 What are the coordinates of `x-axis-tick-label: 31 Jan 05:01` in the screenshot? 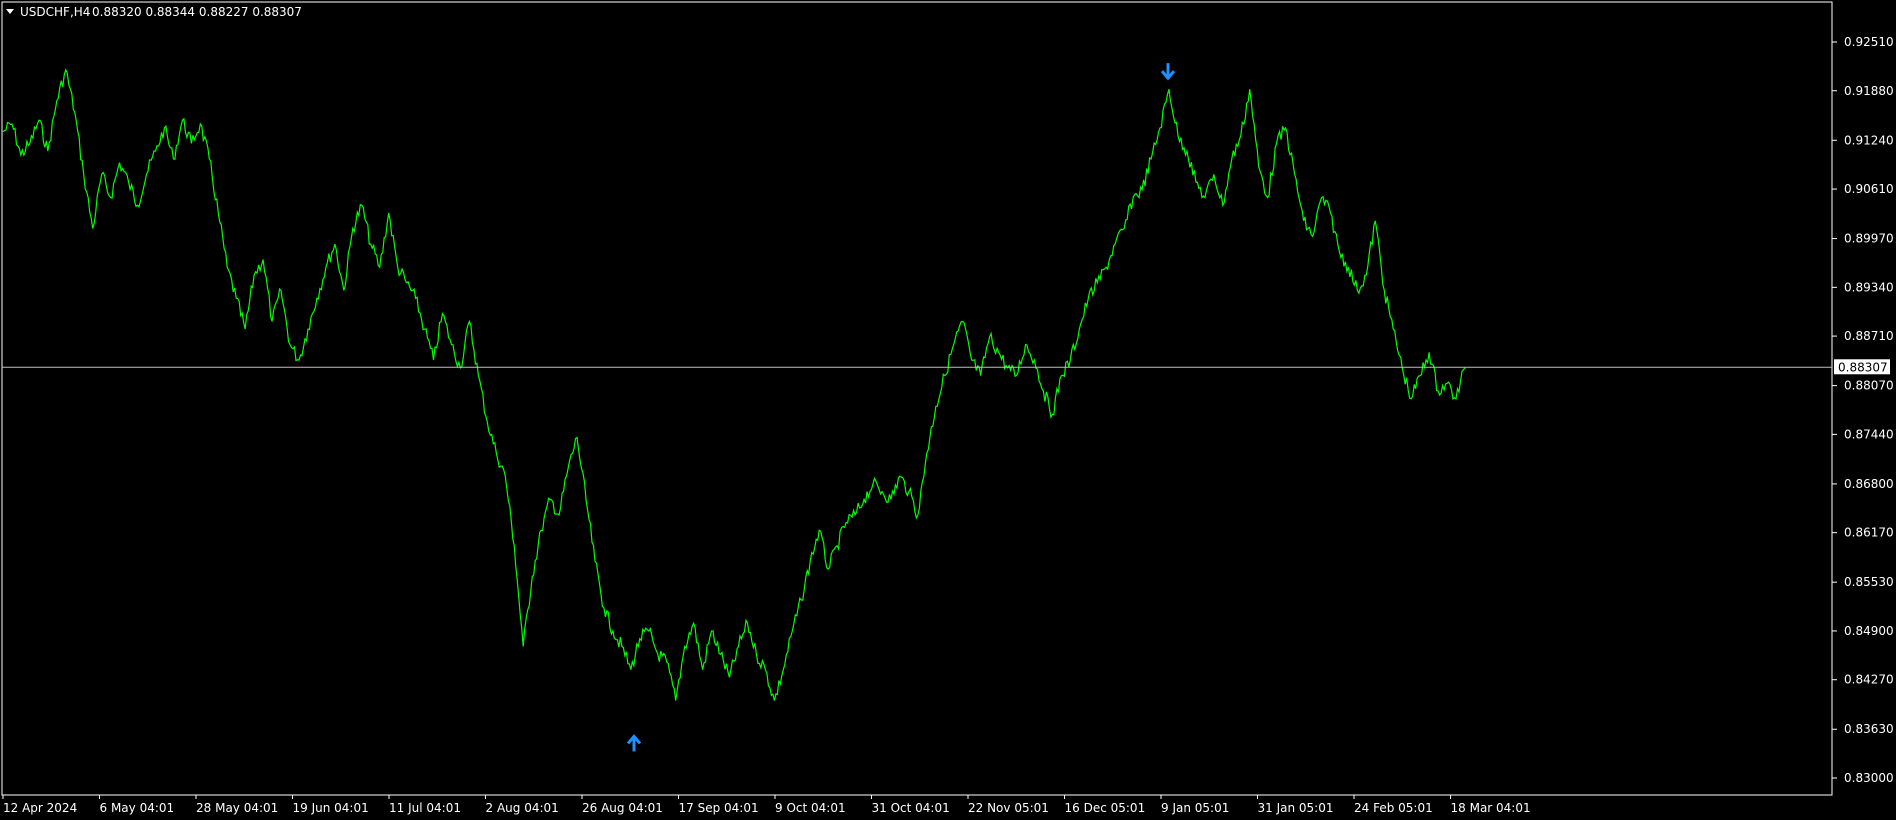 It's located at (1296, 808).